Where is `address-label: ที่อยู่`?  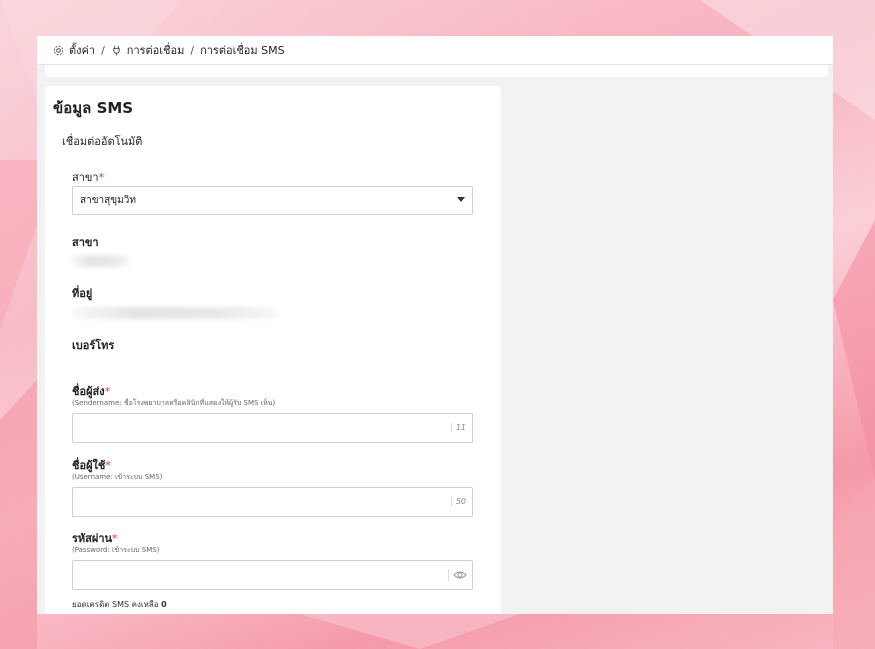
address-label: ที่อยู่ is located at coordinates (82, 293).